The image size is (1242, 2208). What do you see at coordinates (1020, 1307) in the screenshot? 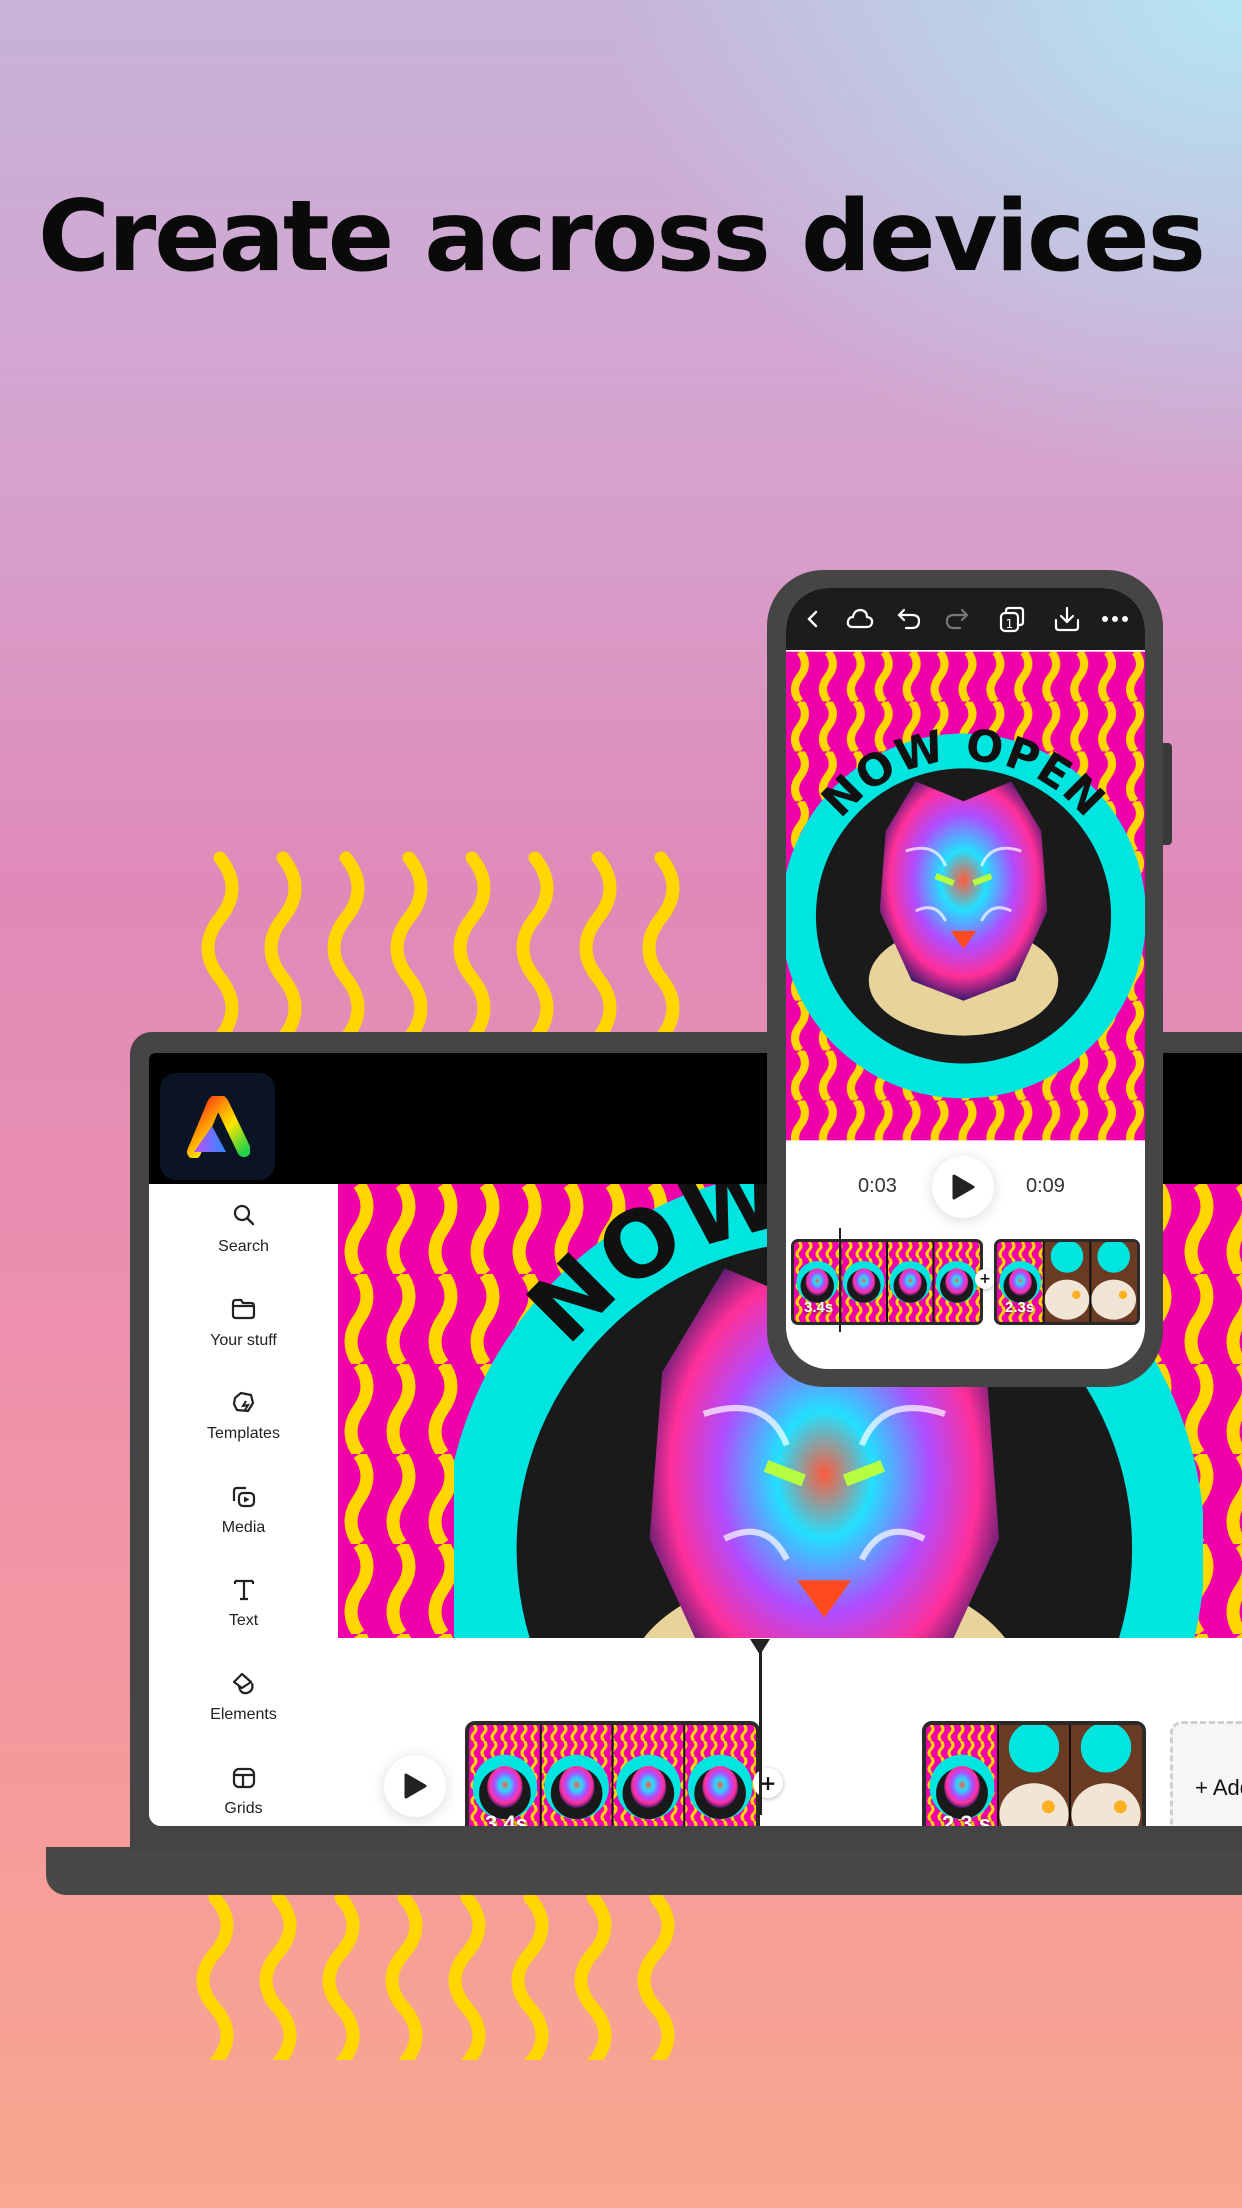
I see `scene-duration: 2.3s` at bounding box center [1020, 1307].